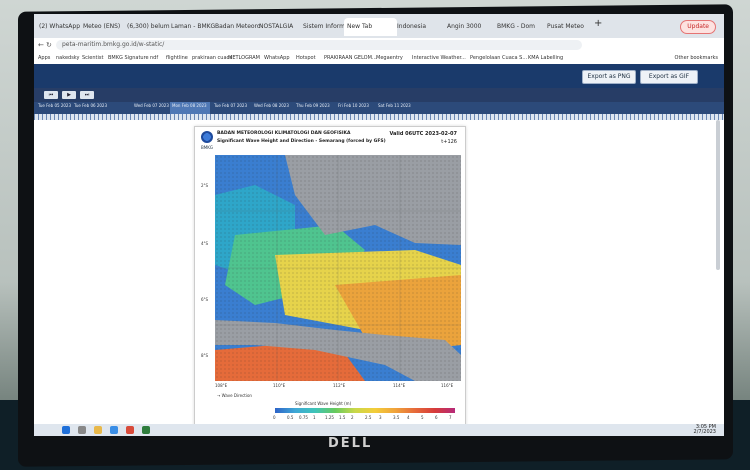 The width and height of the screenshot is (750, 470). What do you see at coordinates (82, 430) in the screenshot?
I see `search-icon` at bounding box center [82, 430].